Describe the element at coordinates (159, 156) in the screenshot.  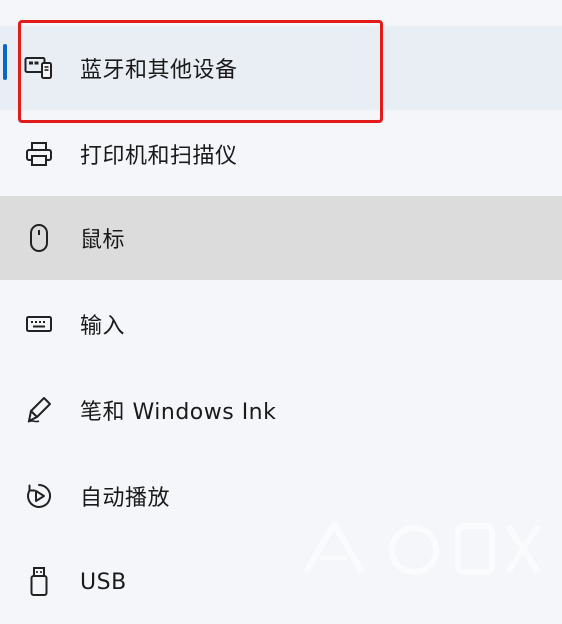
I see `nav-item-label: 打印机和扫描仪` at that location.